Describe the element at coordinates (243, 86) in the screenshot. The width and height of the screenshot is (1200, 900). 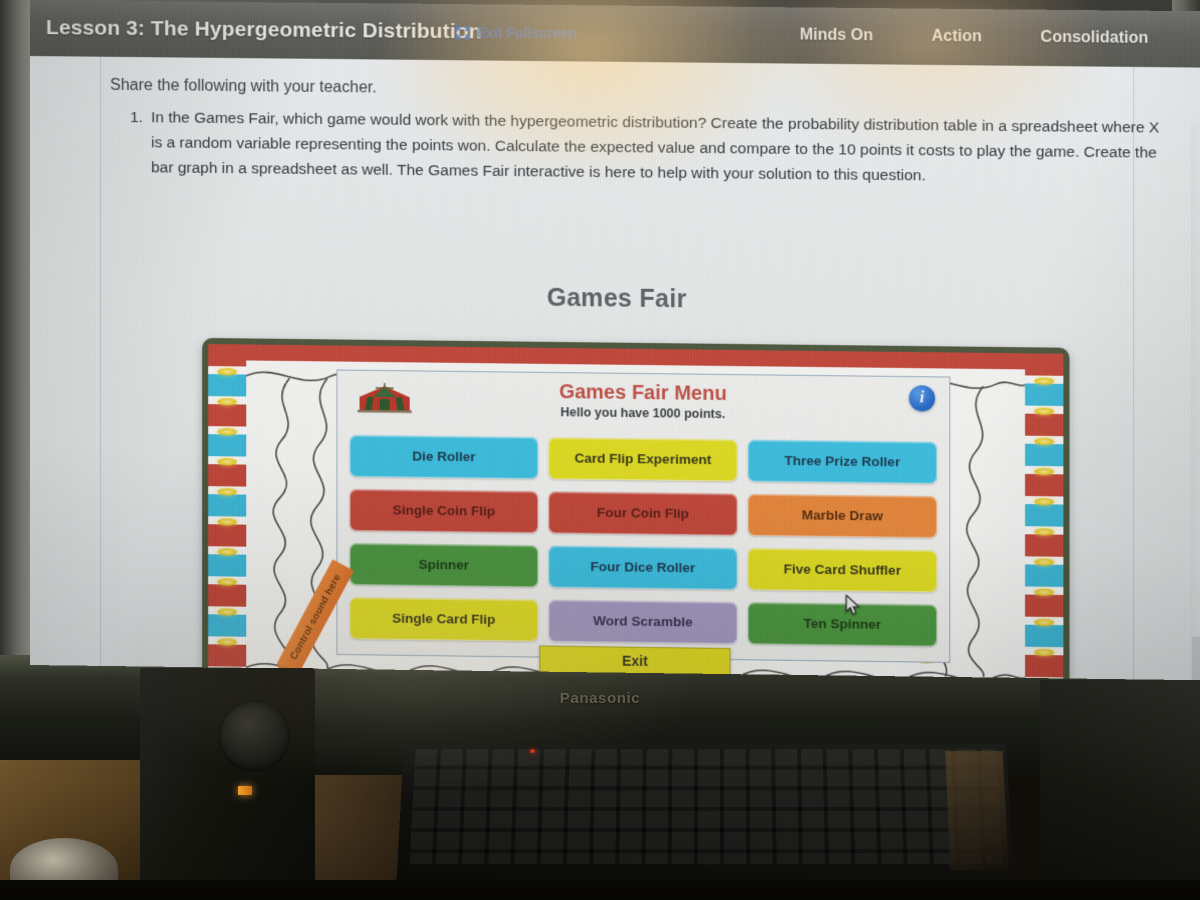
I see `share-instruction: Share the following with your teacher.` at that location.